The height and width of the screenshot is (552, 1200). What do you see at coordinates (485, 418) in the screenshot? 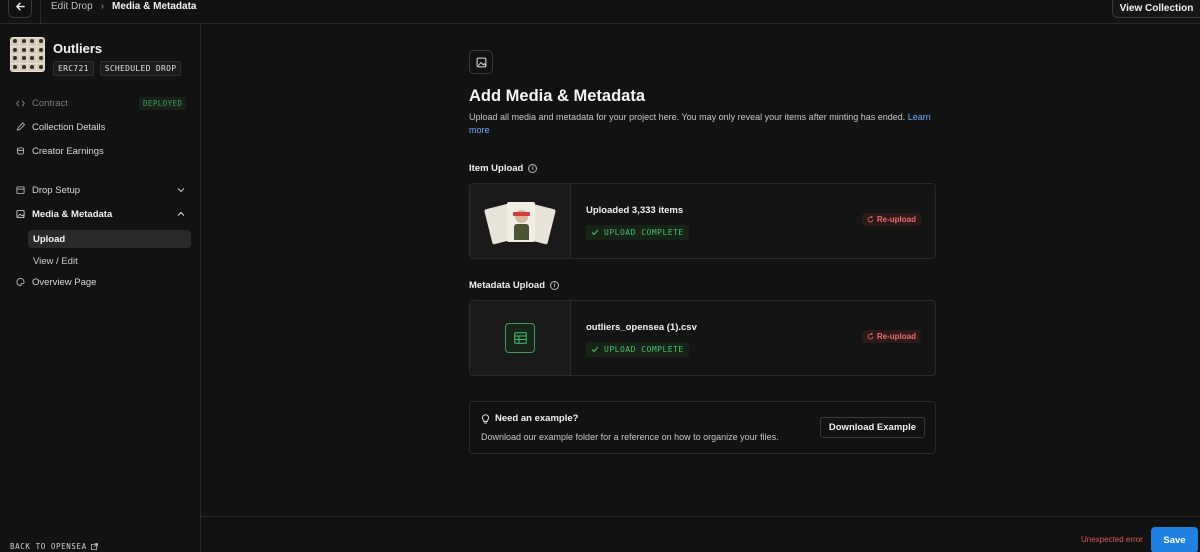
I see `lightbulb-icon` at bounding box center [485, 418].